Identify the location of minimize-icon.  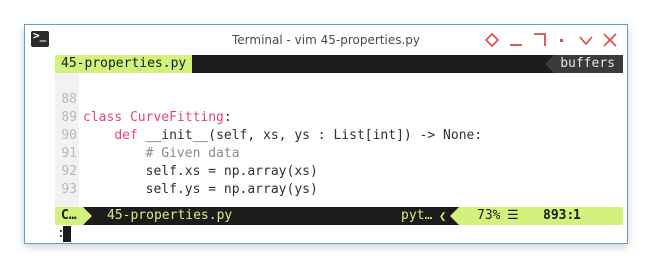
(516, 40).